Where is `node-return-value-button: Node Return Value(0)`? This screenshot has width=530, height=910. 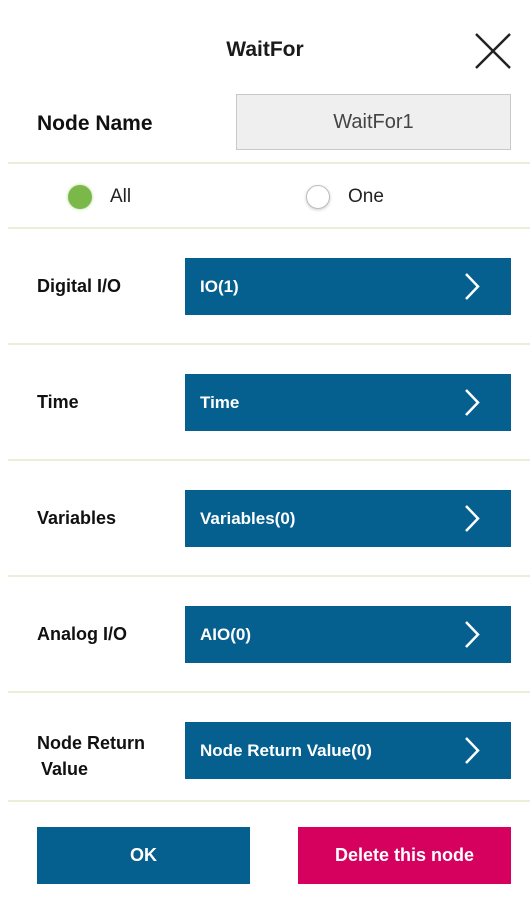
node-return-value-button: Node Return Value(0) is located at coordinates (348, 750).